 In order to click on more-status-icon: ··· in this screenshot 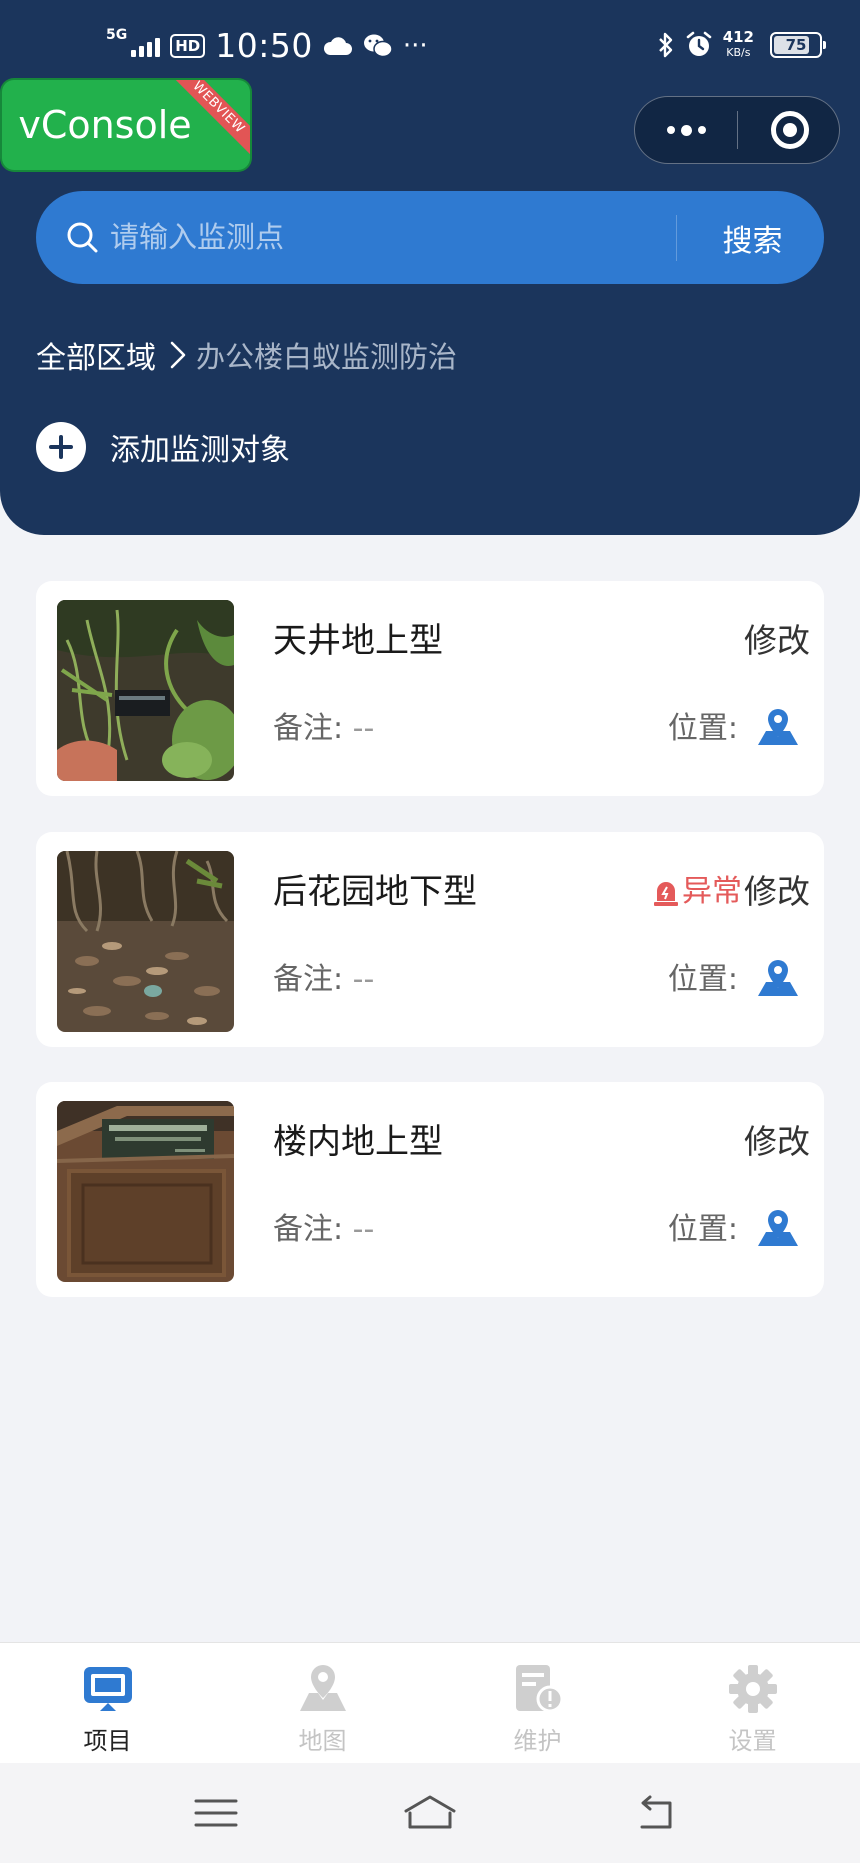, I will do `click(415, 46)`.